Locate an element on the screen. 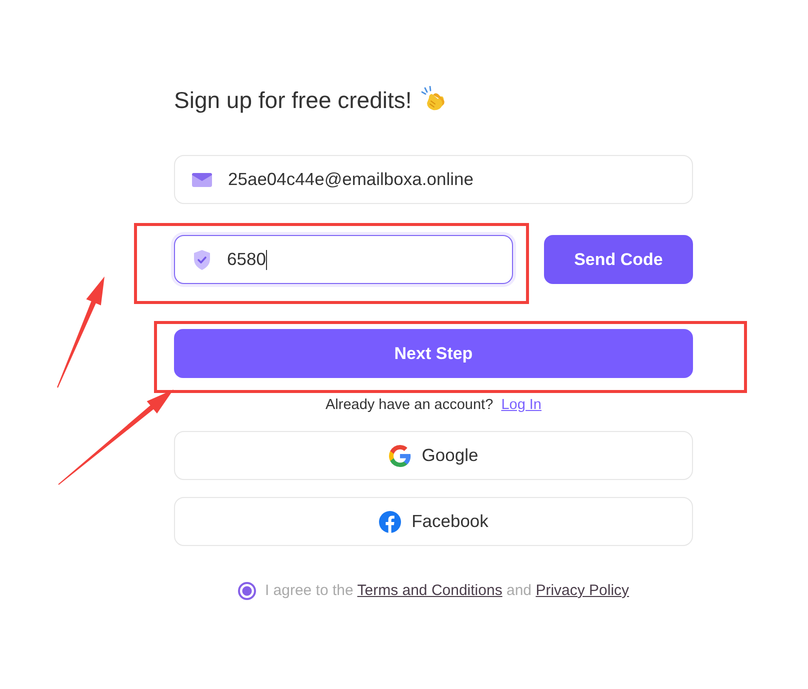 This screenshot has height=689, width=808. policy-link: Terms and Conditions is located at coordinates (429, 590).